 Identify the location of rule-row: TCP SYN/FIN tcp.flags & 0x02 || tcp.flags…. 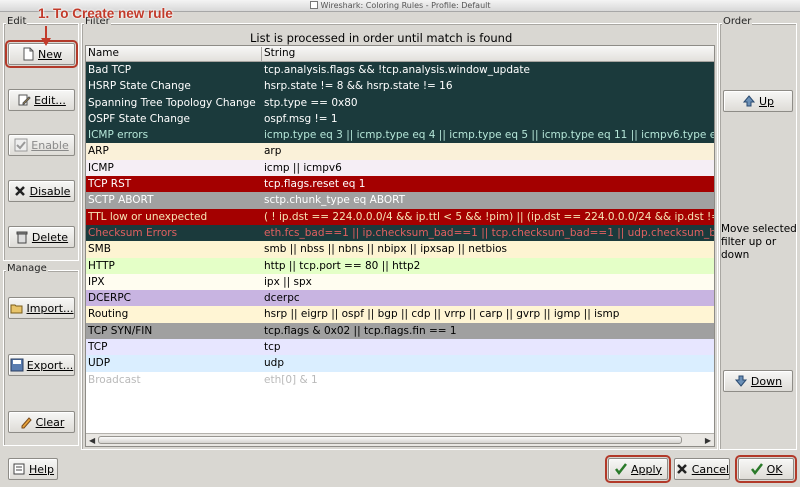
(400, 331).